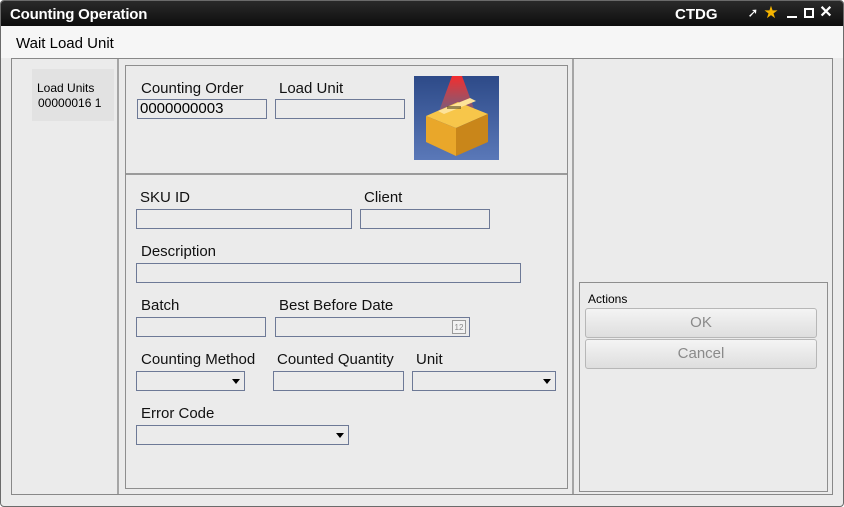 The width and height of the screenshot is (844, 507). Describe the element at coordinates (244, 219) in the screenshot. I see `sku-id-field` at that location.